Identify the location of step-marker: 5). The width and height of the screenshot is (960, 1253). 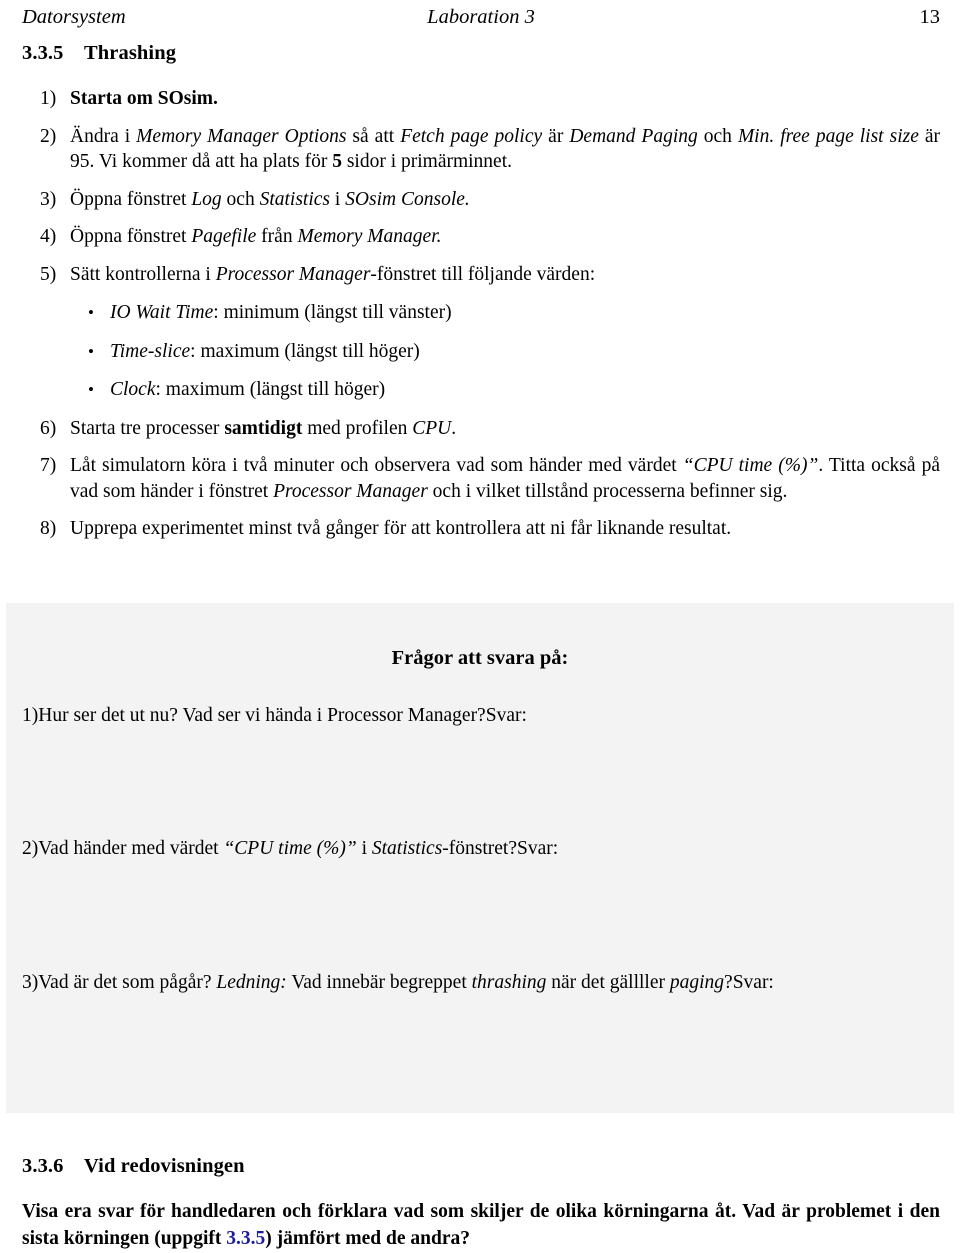
(48, 274).